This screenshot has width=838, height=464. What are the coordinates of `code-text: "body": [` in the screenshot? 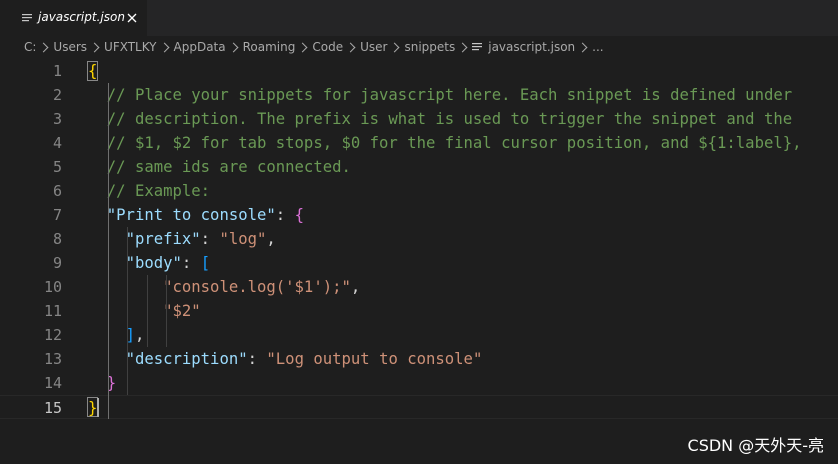 It's located at (149, 263).